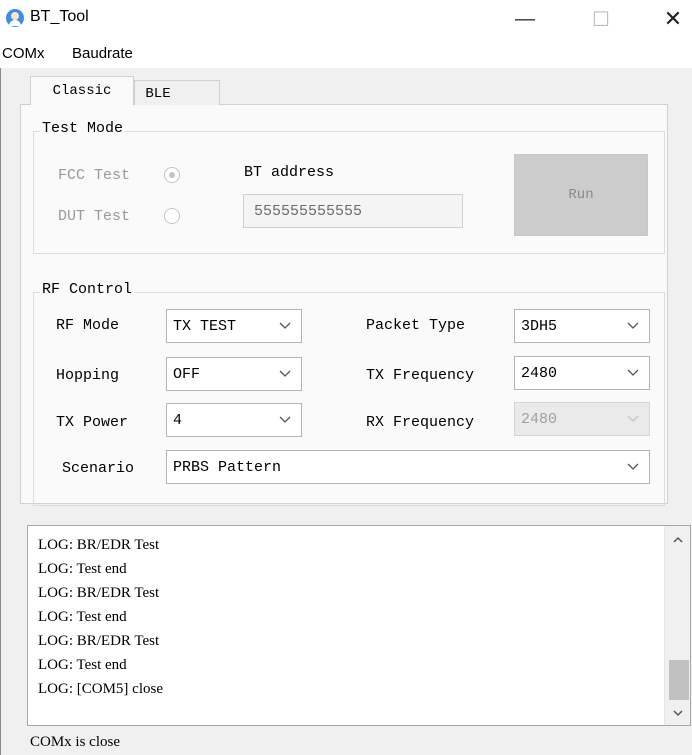 This screenshot has width=692, height=755. I want to click on fcc-test-label: FCC Test, so click(94, 175).